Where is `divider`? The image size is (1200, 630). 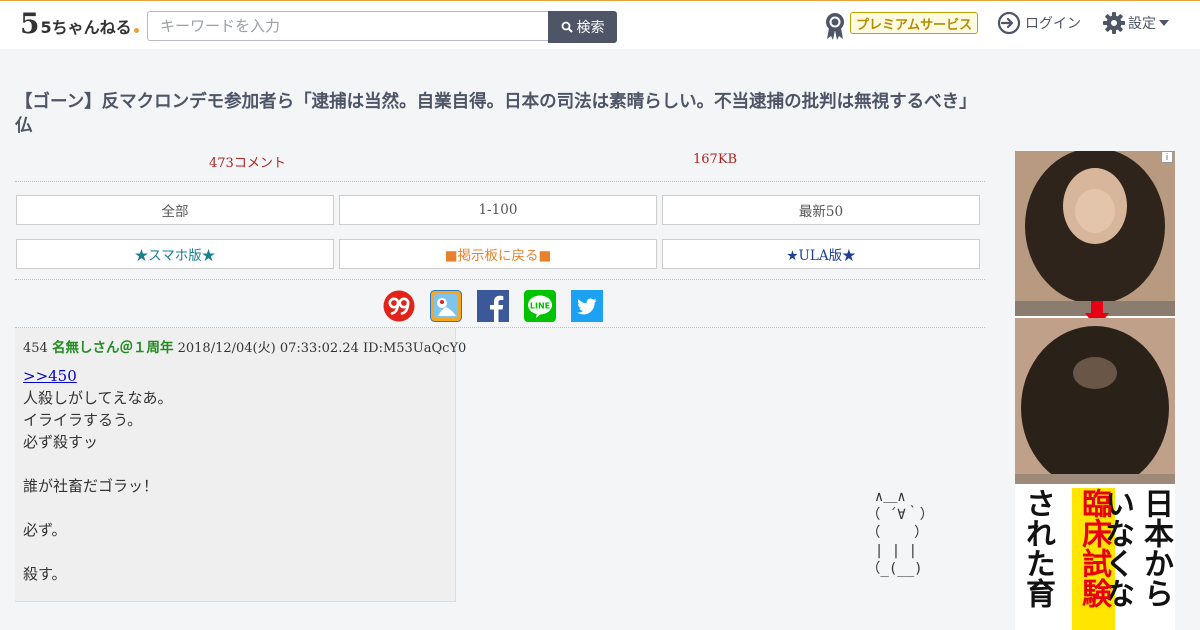
divider is located at coordinates (500, 279).